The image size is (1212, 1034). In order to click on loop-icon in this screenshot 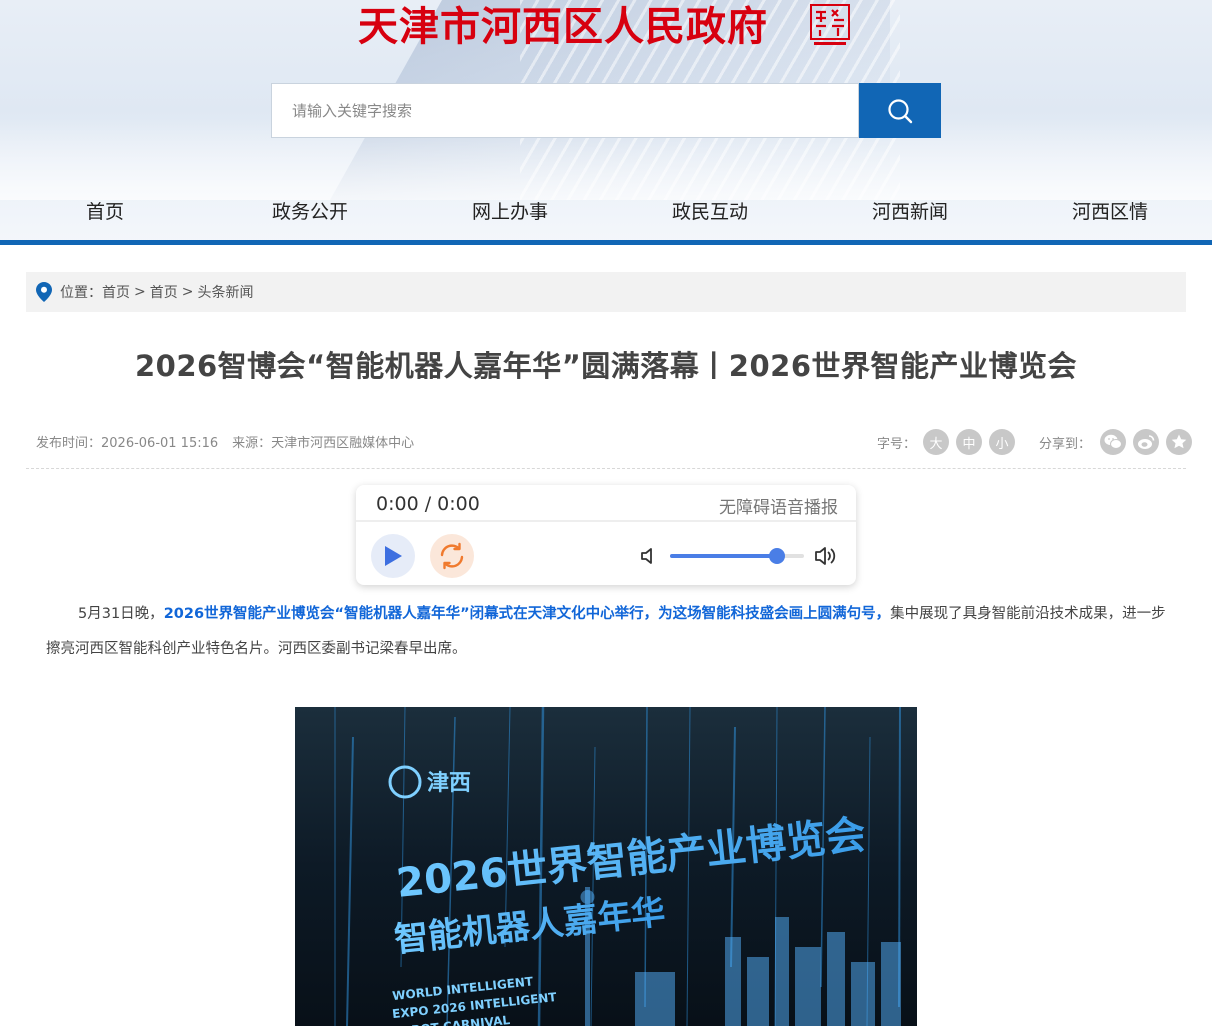, I will do `click(452, 556)`.